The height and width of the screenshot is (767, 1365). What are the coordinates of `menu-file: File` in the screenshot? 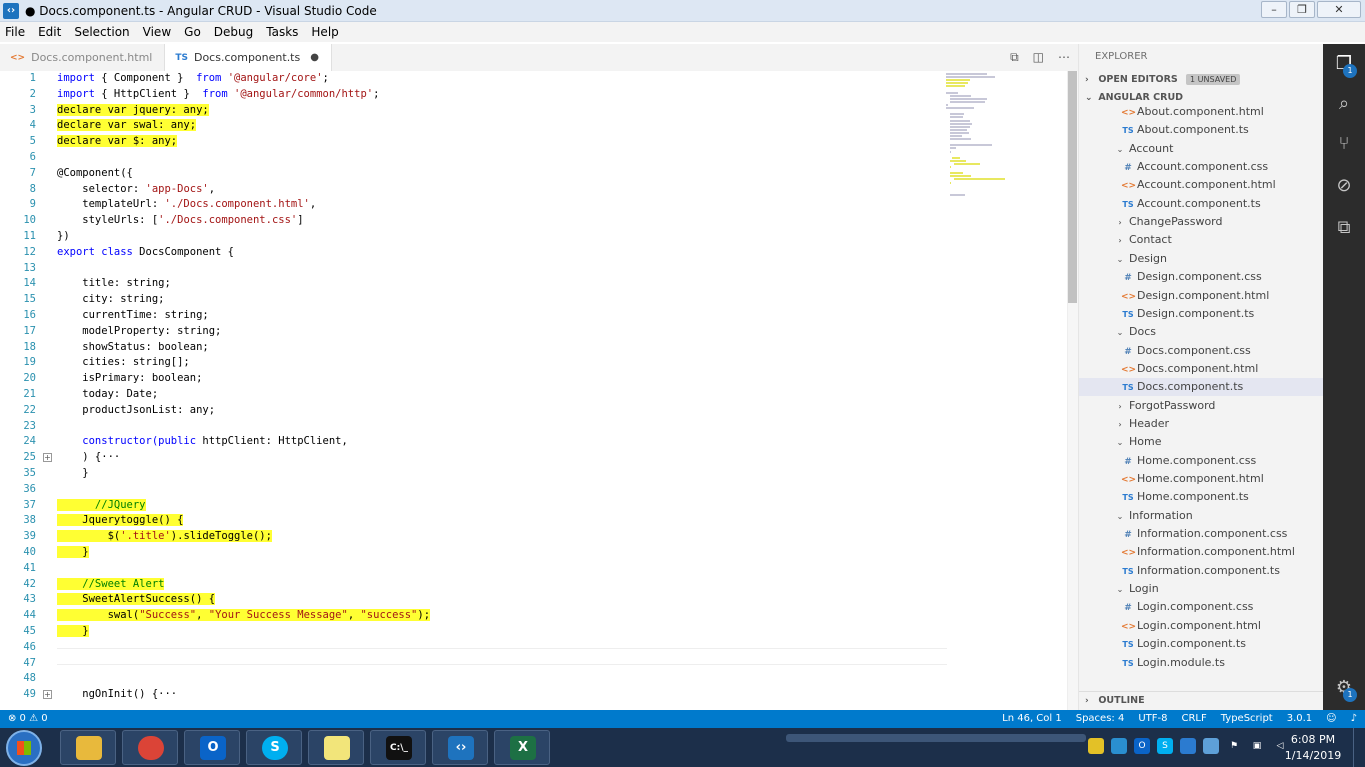 It's located at (15, 32).